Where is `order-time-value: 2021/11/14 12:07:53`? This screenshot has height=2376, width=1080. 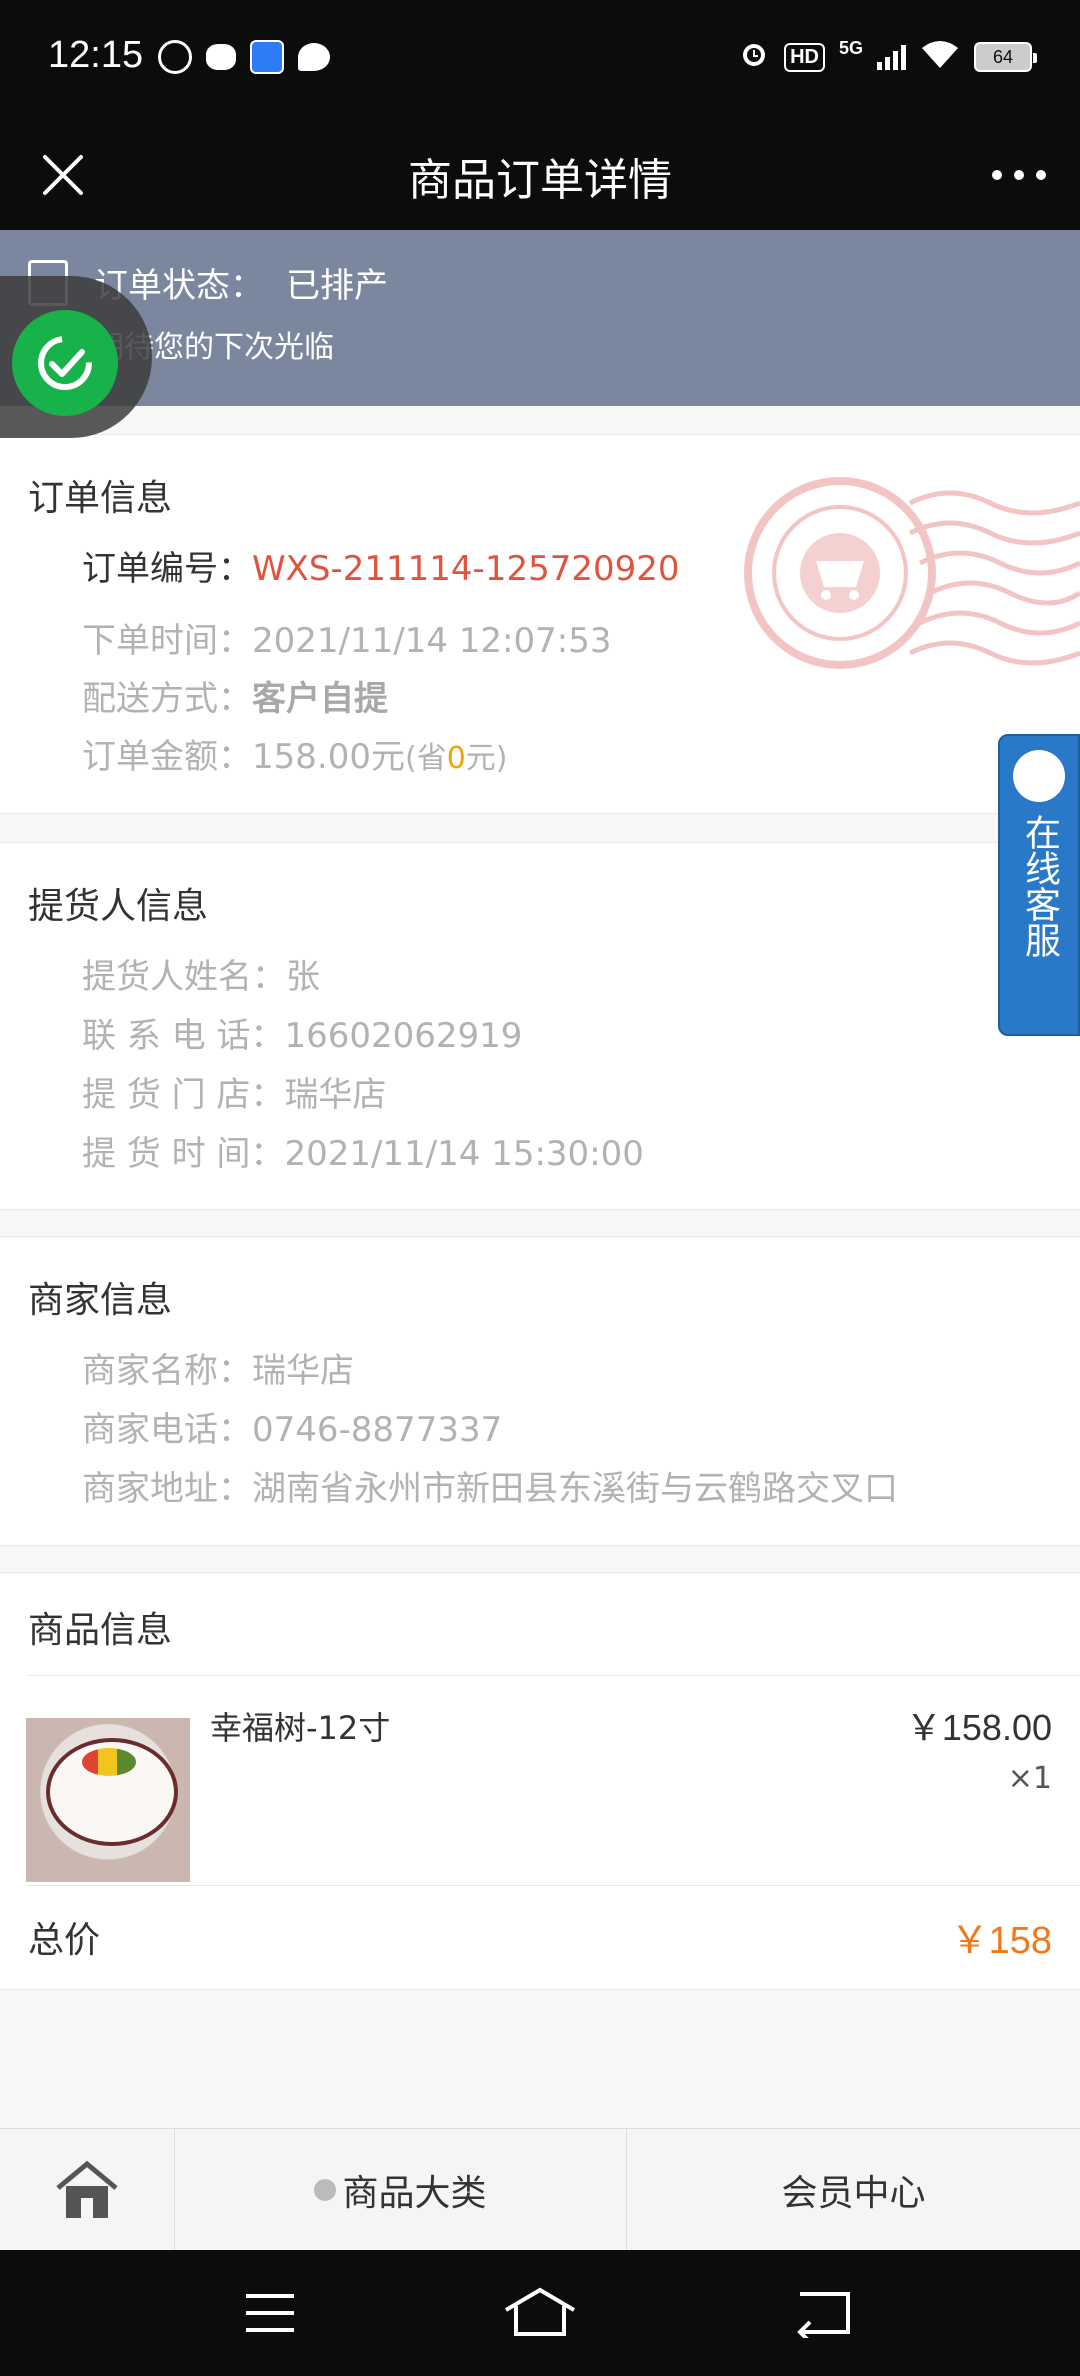 order-time-value: 2021/11/14 12:07:53 is located at coordinates (432, 641).